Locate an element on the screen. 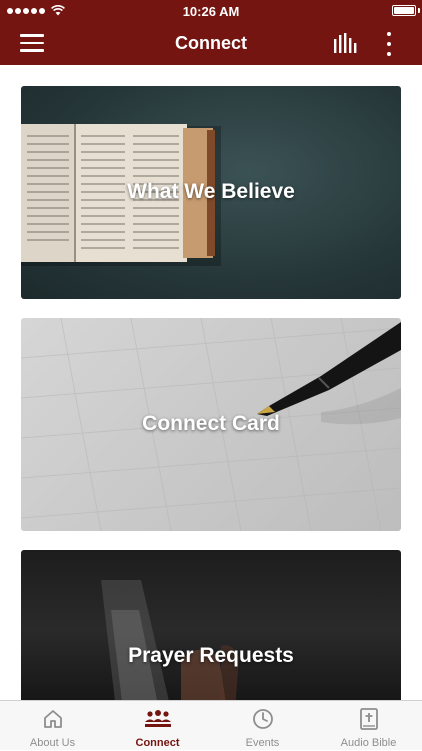 This screenshot has width=422, height=751. tab-audio-bible: Audio Bible is located at coordinates (368, 726).